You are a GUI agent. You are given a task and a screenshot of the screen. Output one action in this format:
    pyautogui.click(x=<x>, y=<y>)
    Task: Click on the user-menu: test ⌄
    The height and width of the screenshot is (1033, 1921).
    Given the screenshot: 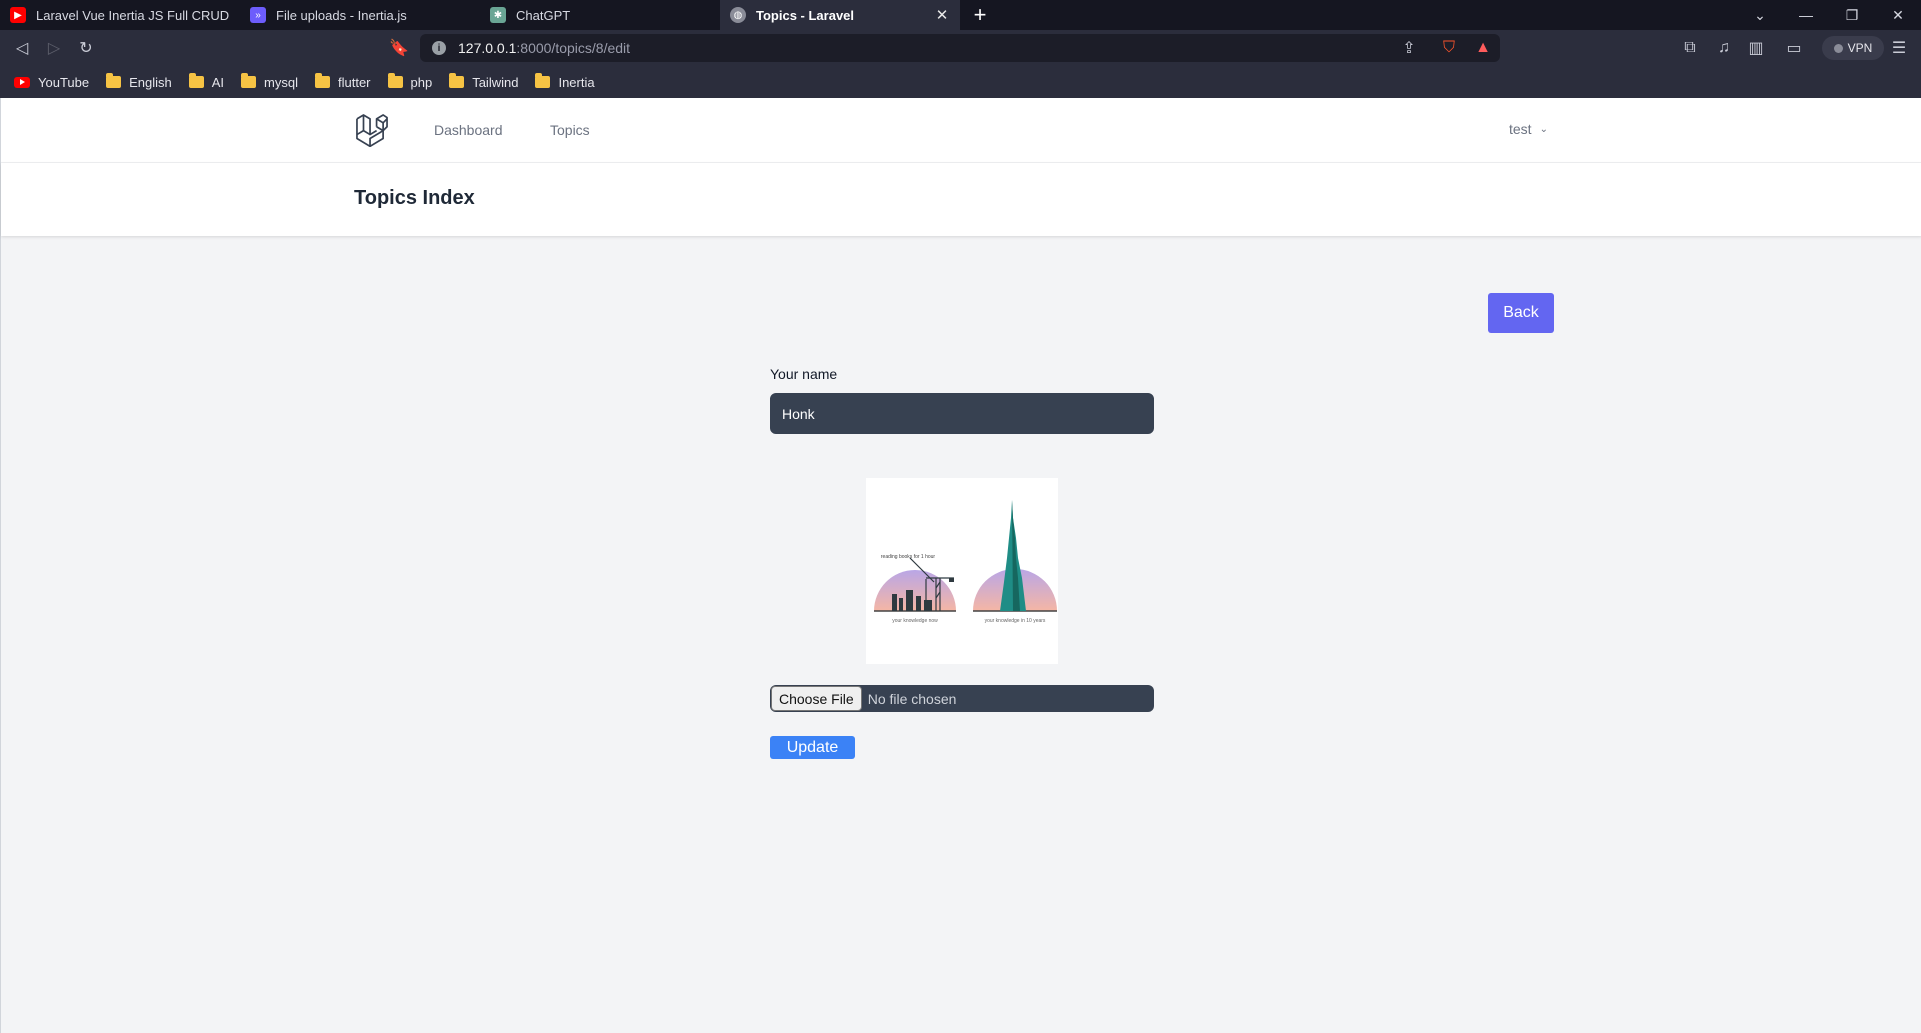 What is the action you would take?
    pyautogui.click(x=1528, y=129)
    